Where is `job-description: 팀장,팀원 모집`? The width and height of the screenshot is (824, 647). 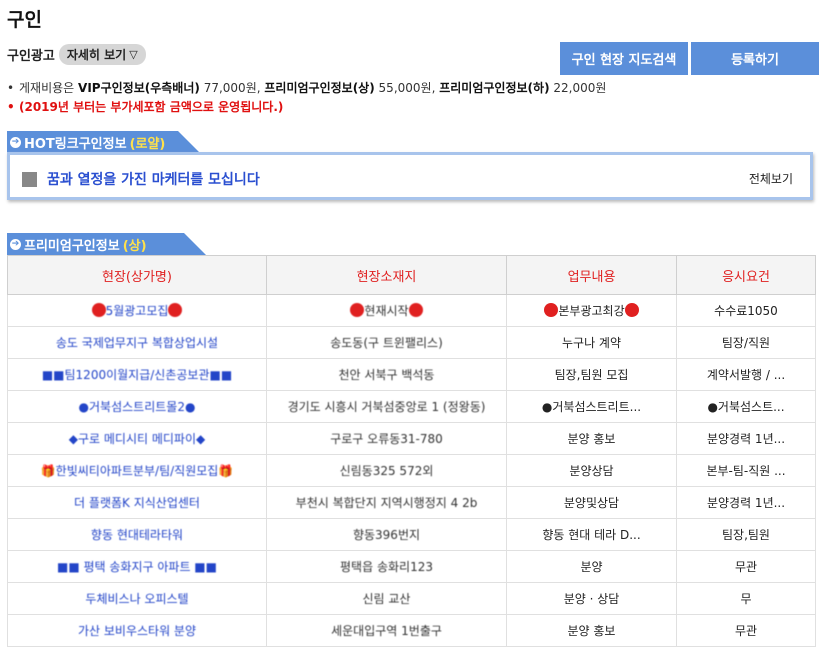
job-description: 팀장,팀원 모집 is located at coordinates (591, 374).